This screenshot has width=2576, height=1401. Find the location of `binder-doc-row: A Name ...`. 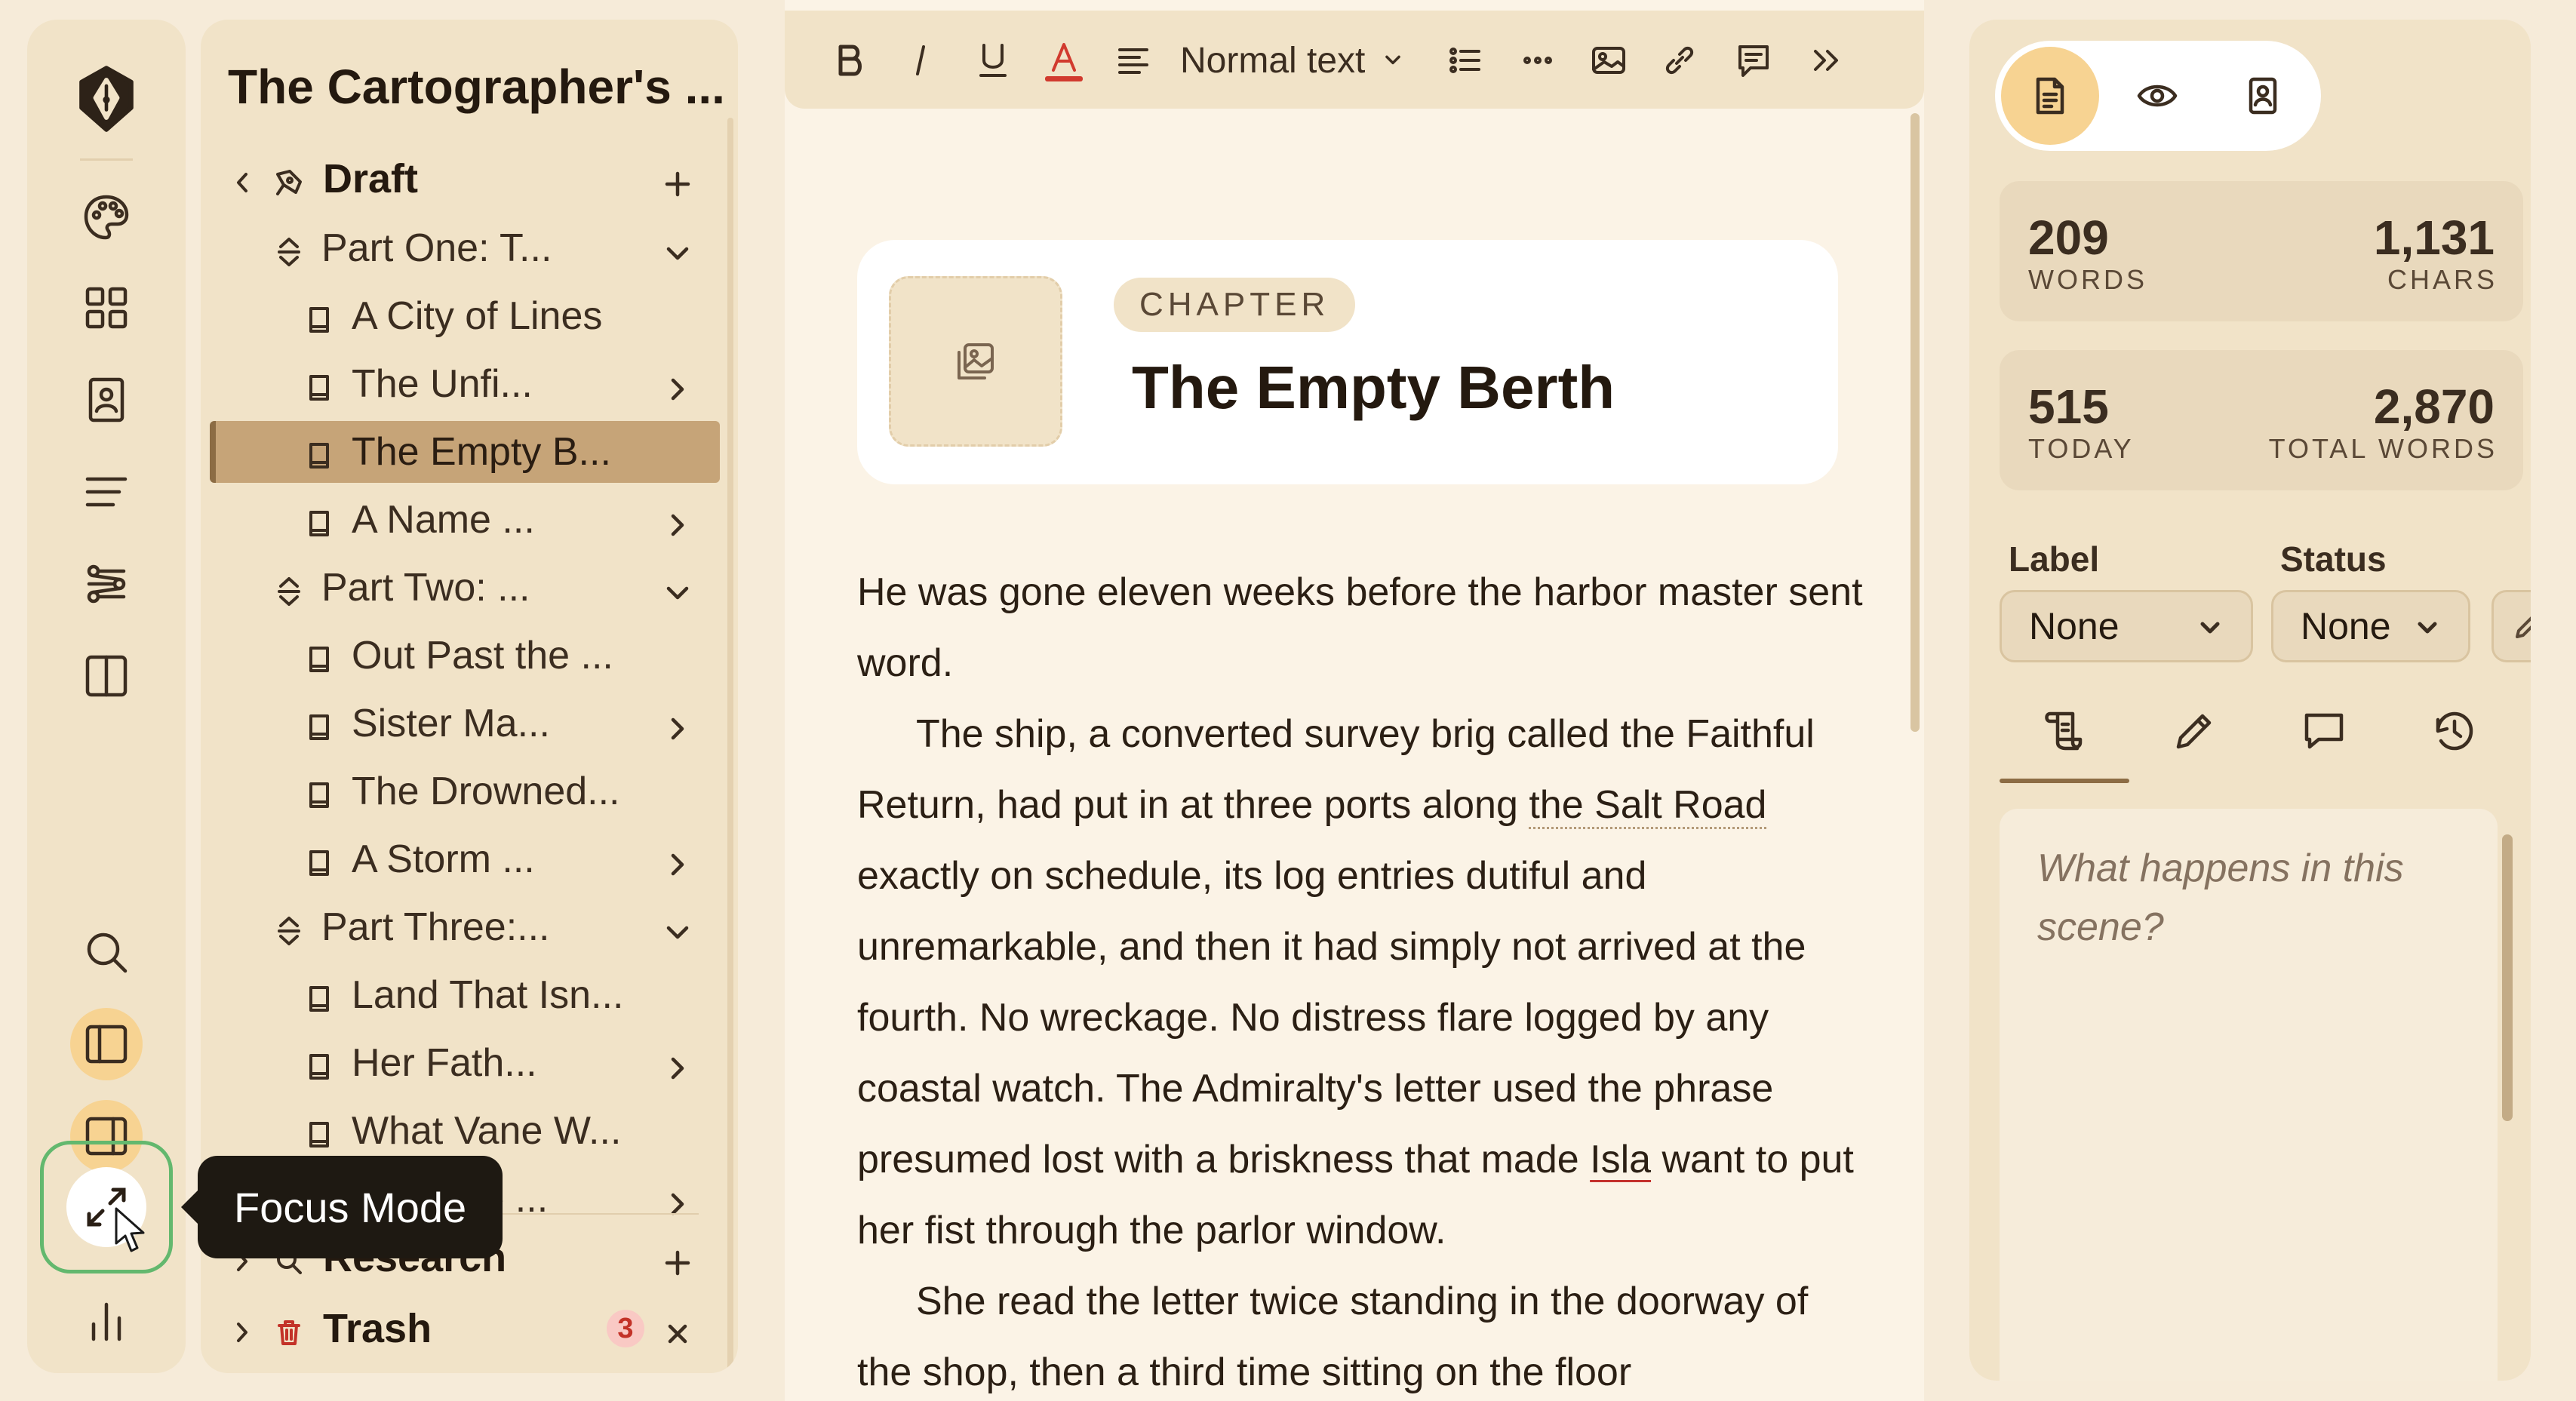

binder-doc-row: A Name ... is located at coordinates (465, 520).